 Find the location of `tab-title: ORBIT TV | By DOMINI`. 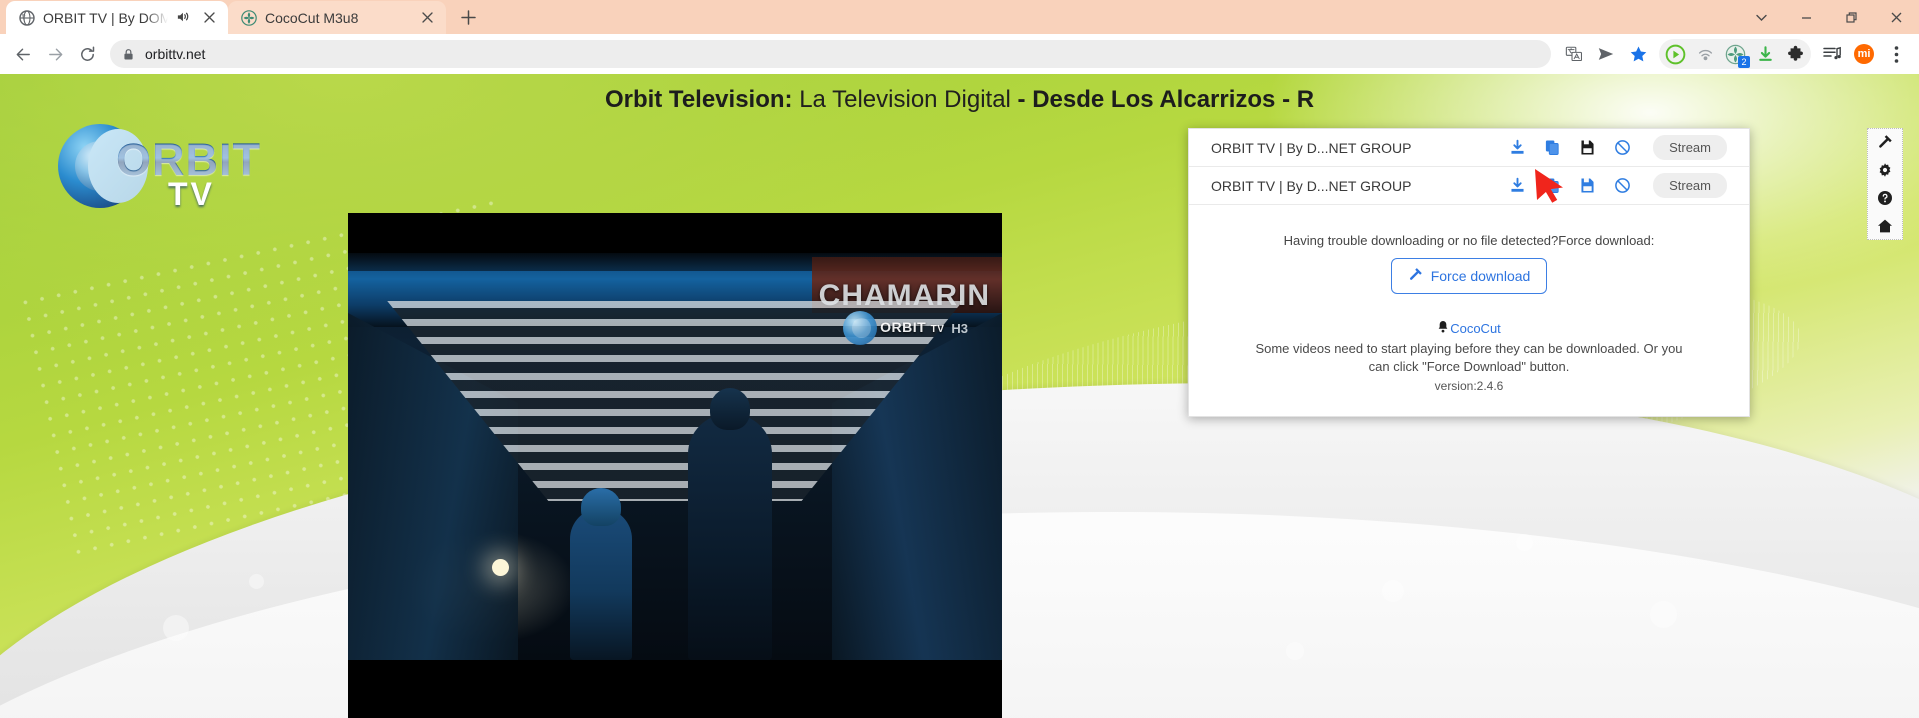

tab-title: ORBIT TV | By DOMINI is located at coordinates (105, 17).